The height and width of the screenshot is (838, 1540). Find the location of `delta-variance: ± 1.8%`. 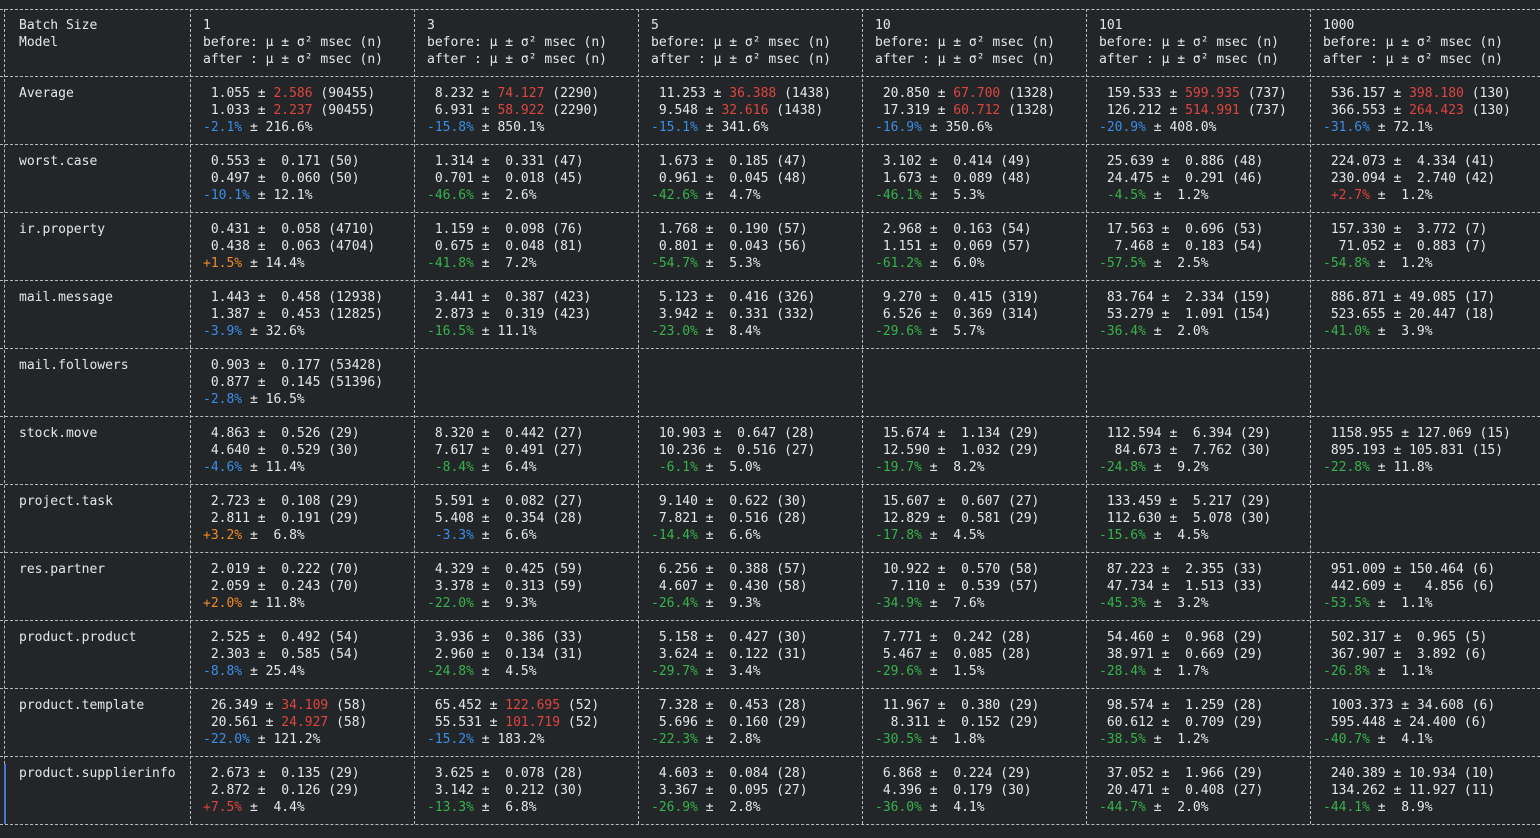

delta-variance: ± 1.8% is located at coordinates (953, 739).